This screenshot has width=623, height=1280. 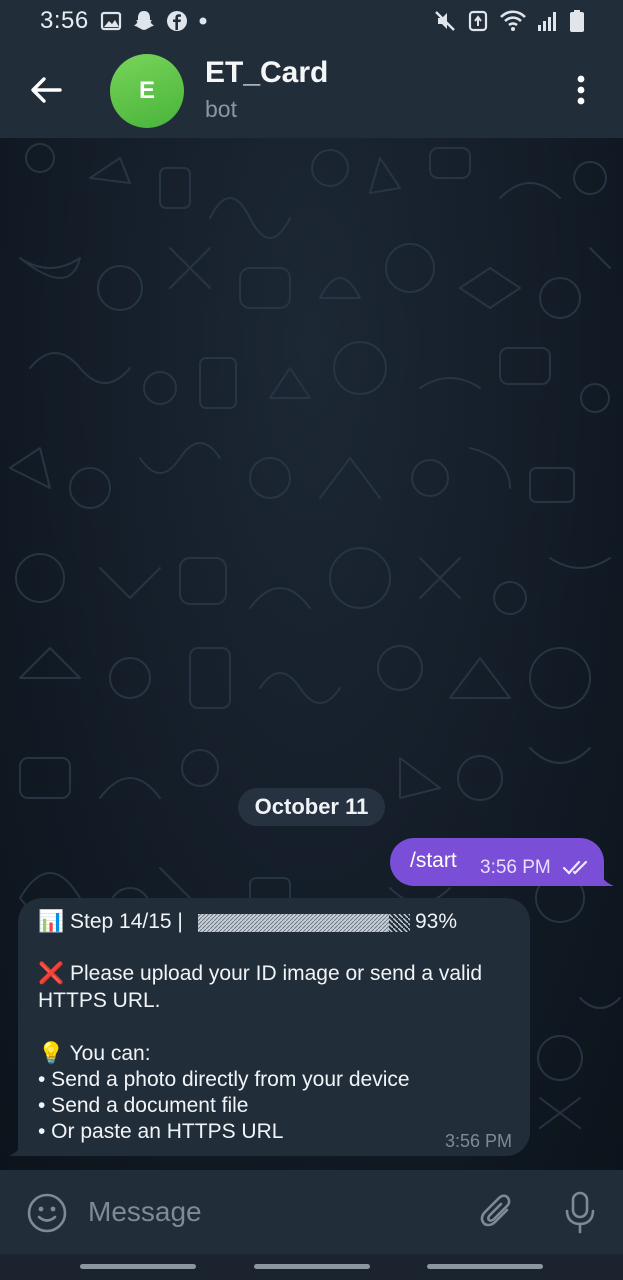 I want to click on avatar: E, so click(x=147, y=91).